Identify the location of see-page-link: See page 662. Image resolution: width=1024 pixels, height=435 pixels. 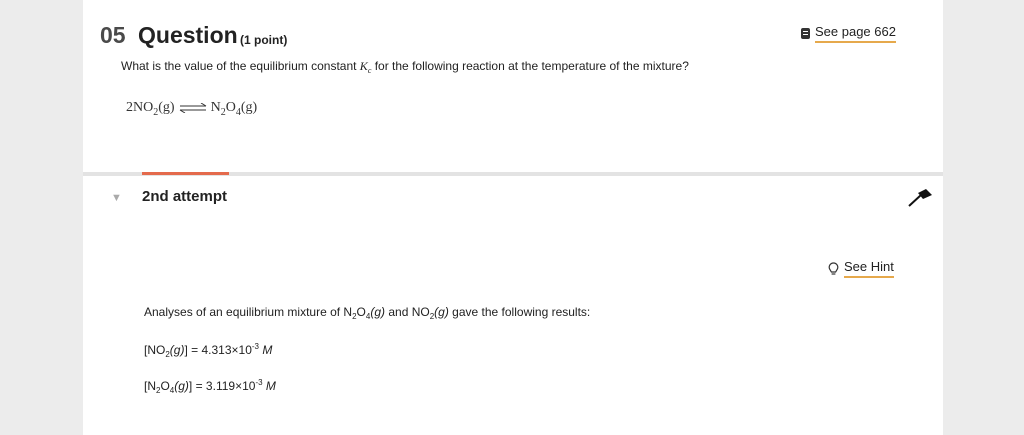
(848, 33).